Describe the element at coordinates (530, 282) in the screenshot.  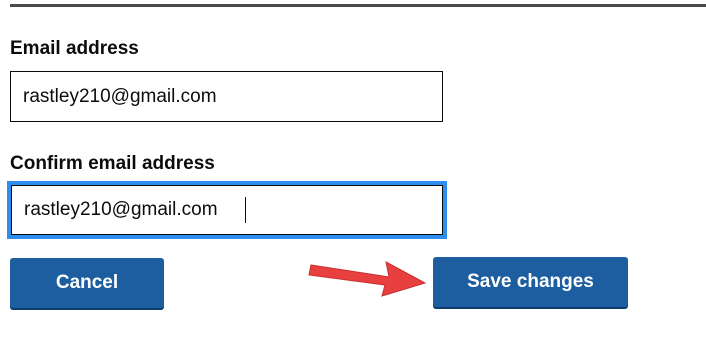
I see `save-changes-button: Save changes` at that location.